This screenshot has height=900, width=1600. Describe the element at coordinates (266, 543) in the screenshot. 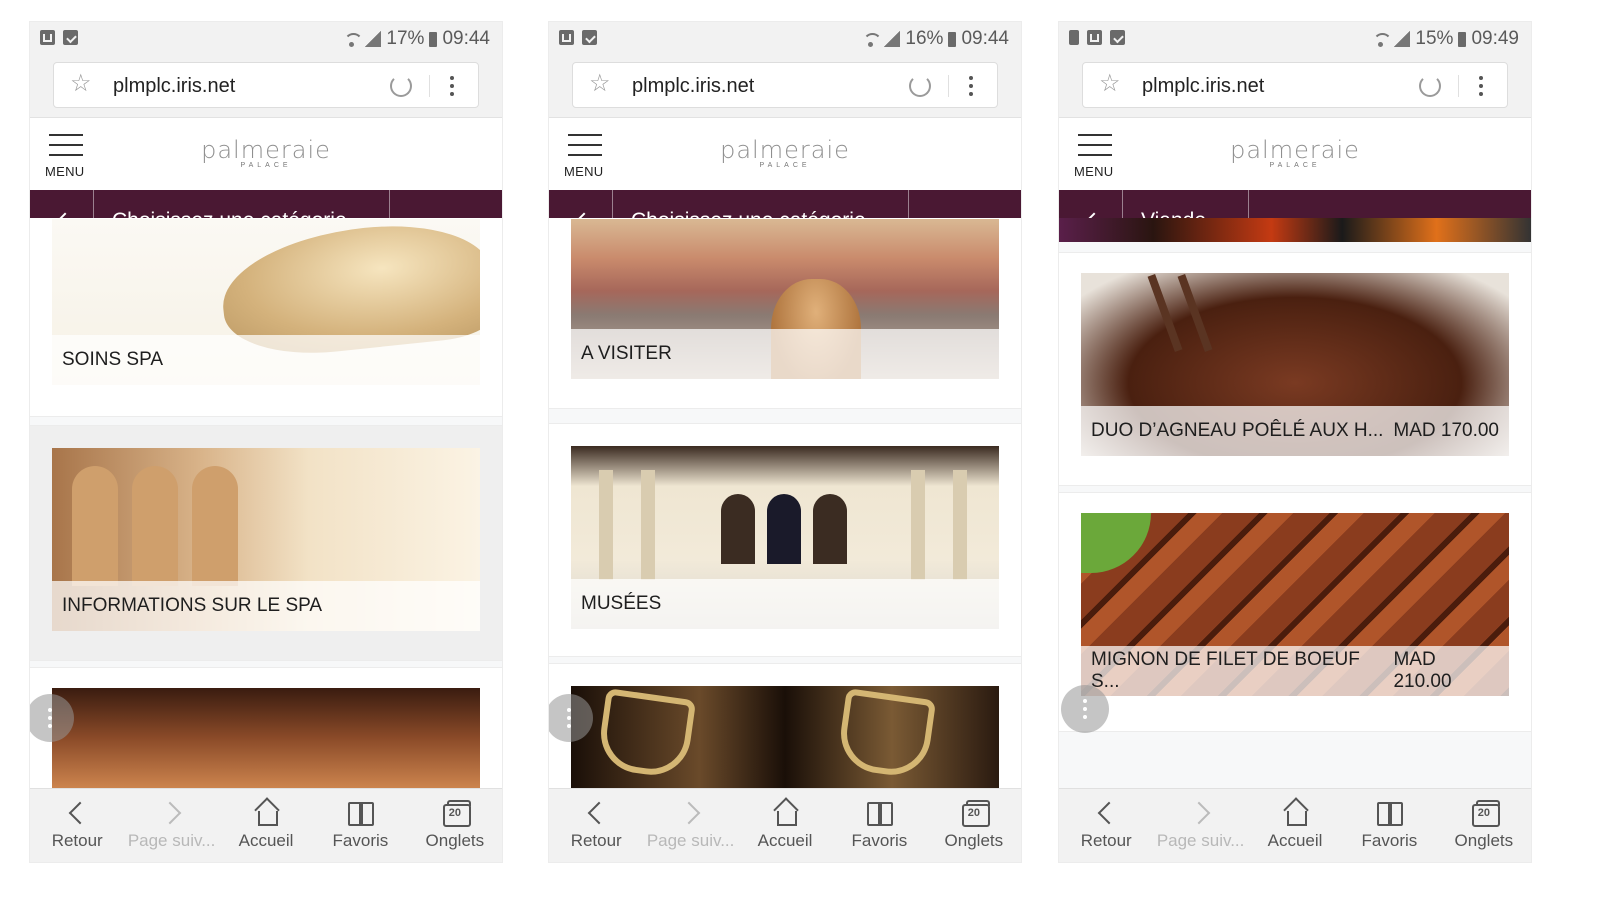

I see `list-item: INFORMATIONS SUR LE SPA` at that location.